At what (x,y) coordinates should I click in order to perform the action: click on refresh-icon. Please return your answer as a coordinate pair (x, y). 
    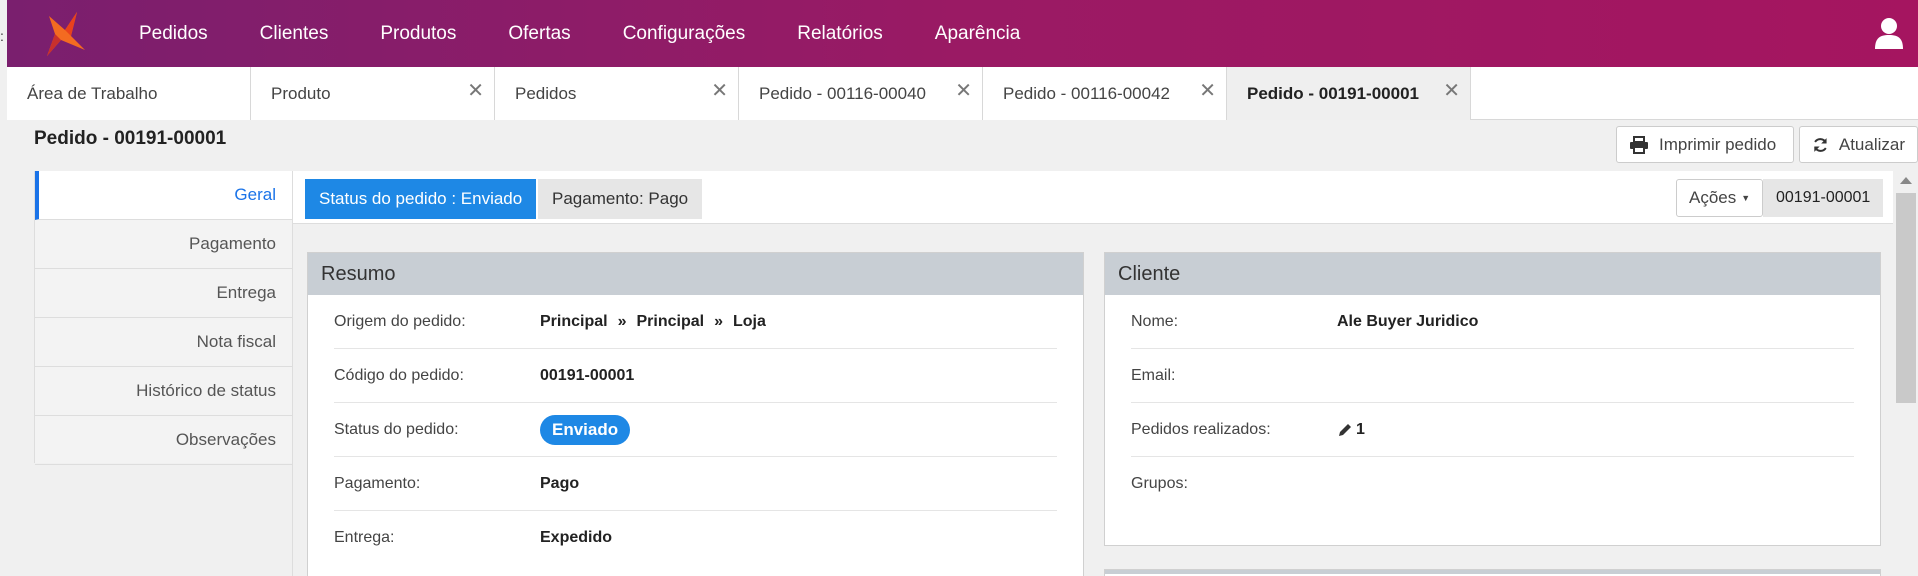
    Looking at the image, I should click on (1820, 144).